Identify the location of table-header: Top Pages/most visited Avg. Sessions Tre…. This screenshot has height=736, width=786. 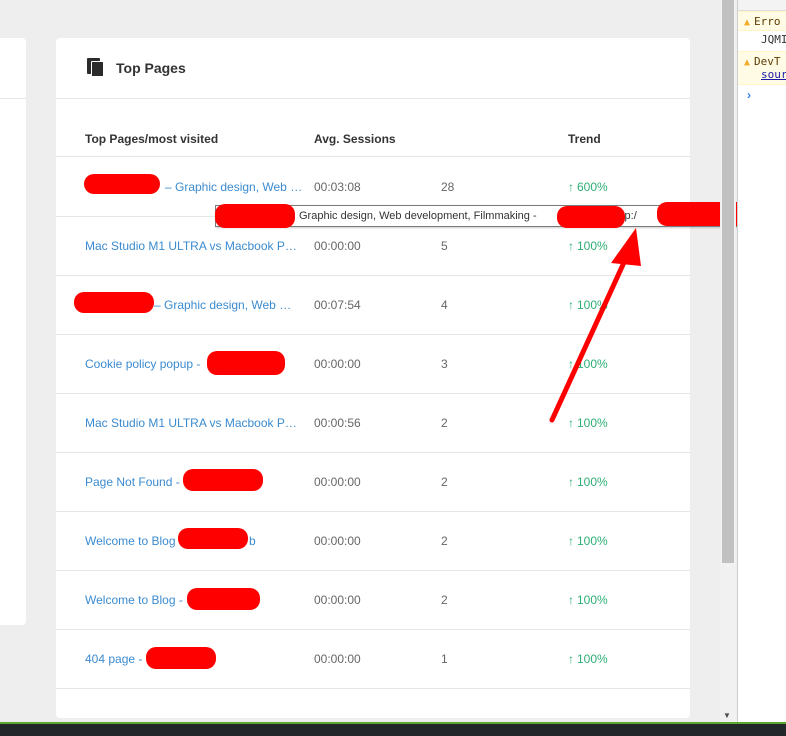
(373, 128).